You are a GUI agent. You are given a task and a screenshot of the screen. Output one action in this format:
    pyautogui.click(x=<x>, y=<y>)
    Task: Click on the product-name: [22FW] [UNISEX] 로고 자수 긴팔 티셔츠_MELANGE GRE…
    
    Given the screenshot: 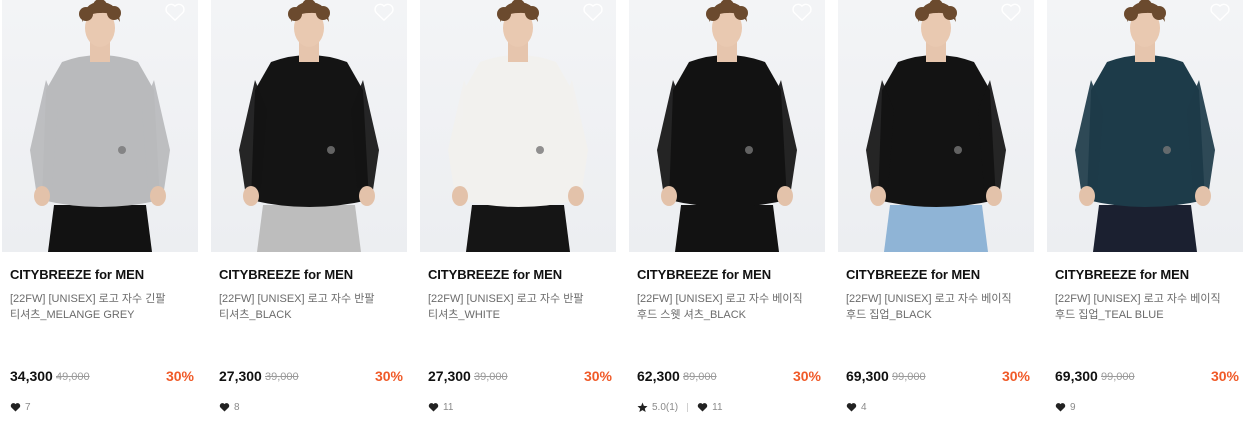 What is the action you would take?
    pyautogui.click(x=101, y=307)
    